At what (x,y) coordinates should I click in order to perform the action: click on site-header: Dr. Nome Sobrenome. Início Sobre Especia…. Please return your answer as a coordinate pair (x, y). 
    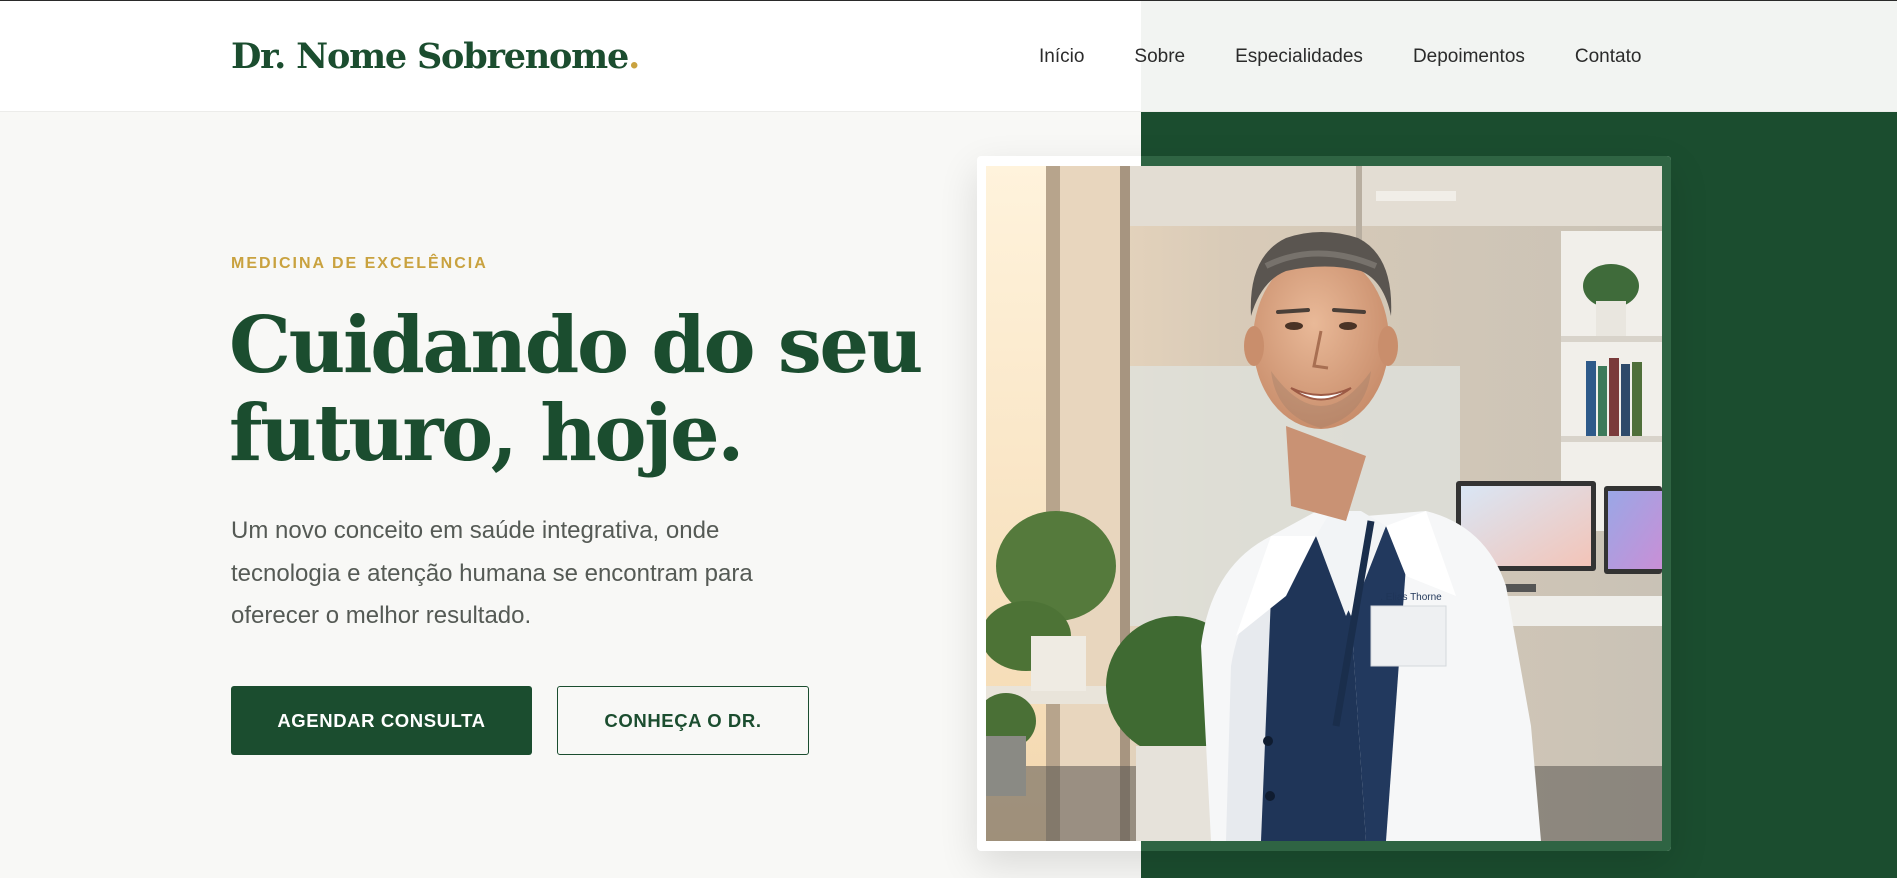
    Looking at the image, I should click on (948, 56).